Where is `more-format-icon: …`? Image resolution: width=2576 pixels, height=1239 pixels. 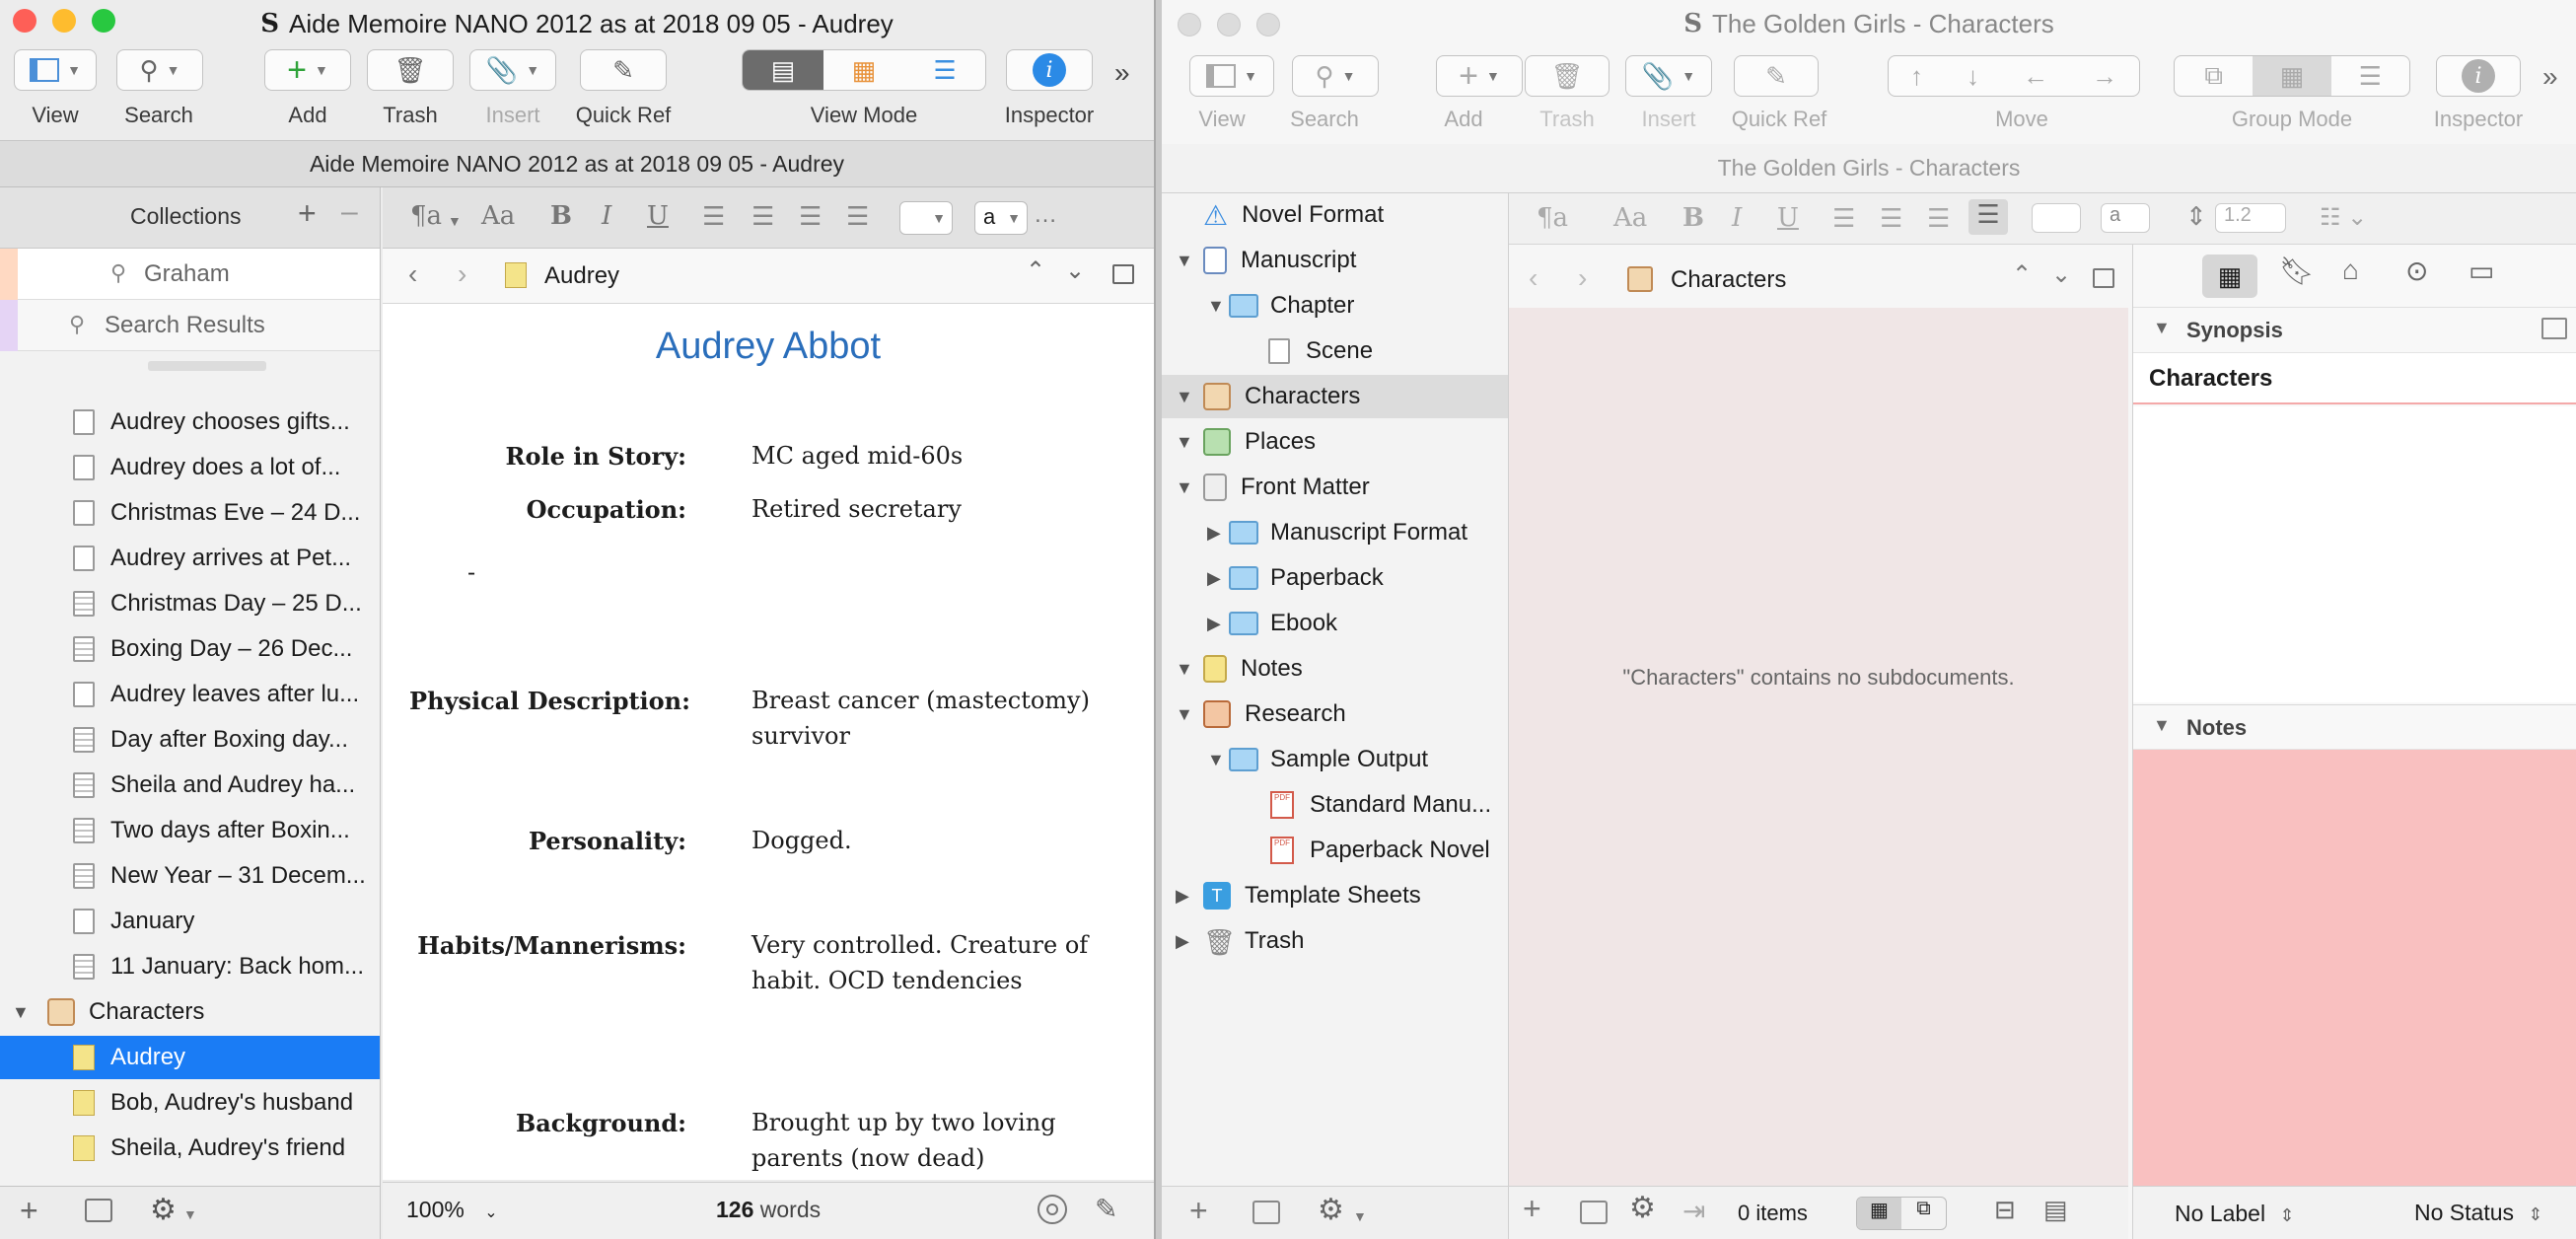 more-format-icon: … is located at coordinates (1045, 215).